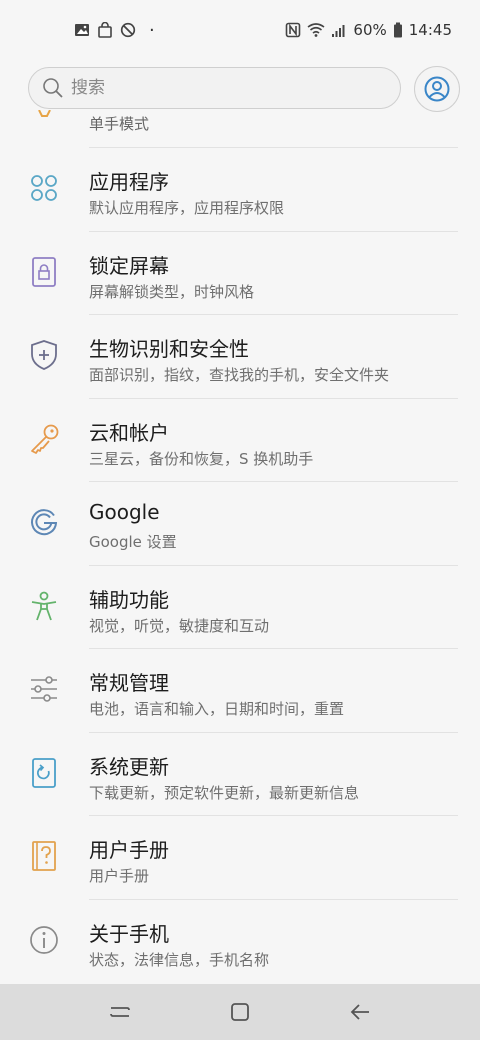  What do you see at coordinates (240, 30) in the screenshot?
I see `status-bar: · 60% 14:45` at bounding box center [240, 30].